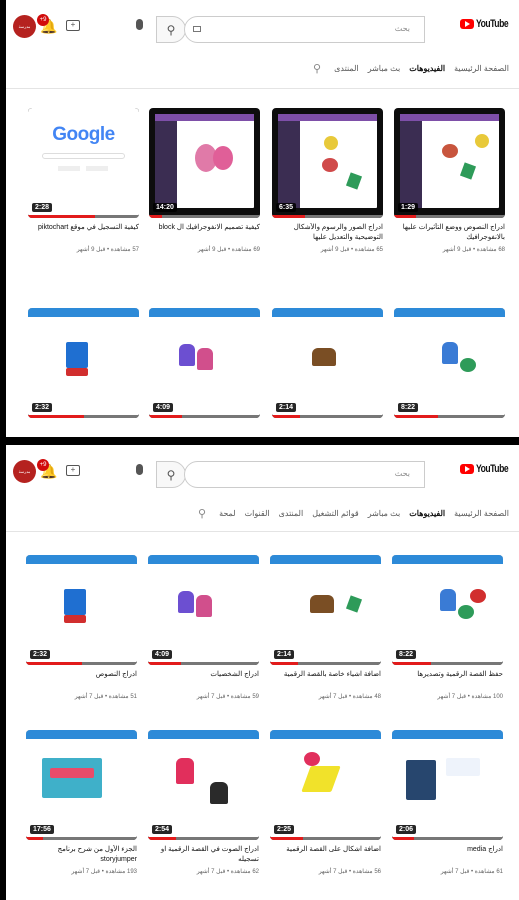 The width and height of the screenshot is (519, 900). Describe the element at coordinates (105, 697) in the screenshot. I see `video-meta: 51 مشاهدة • قبل 7 أشهر` at that location.